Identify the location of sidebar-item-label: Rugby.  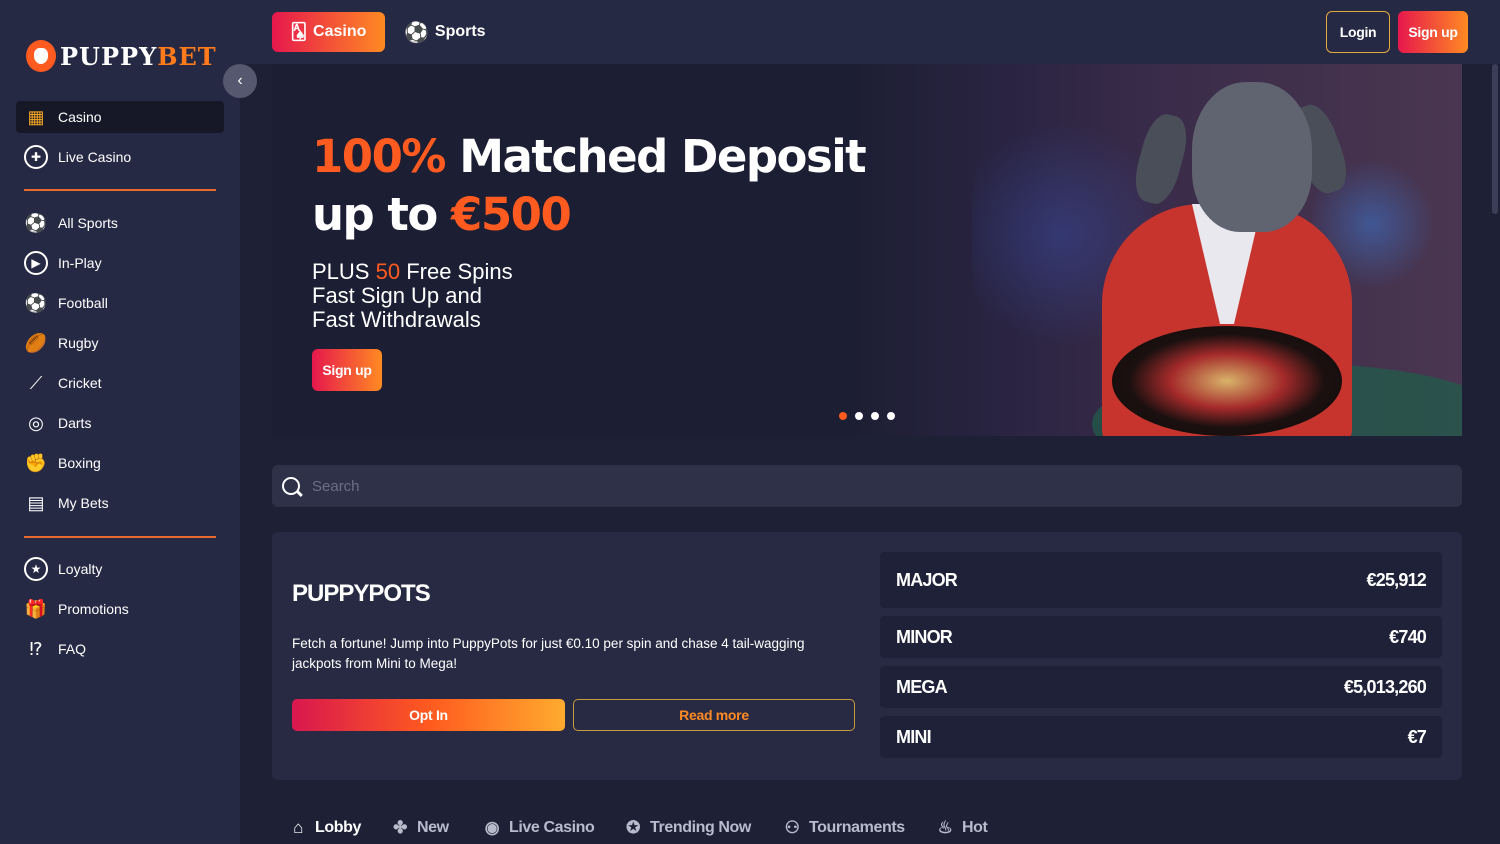
(78, 343).